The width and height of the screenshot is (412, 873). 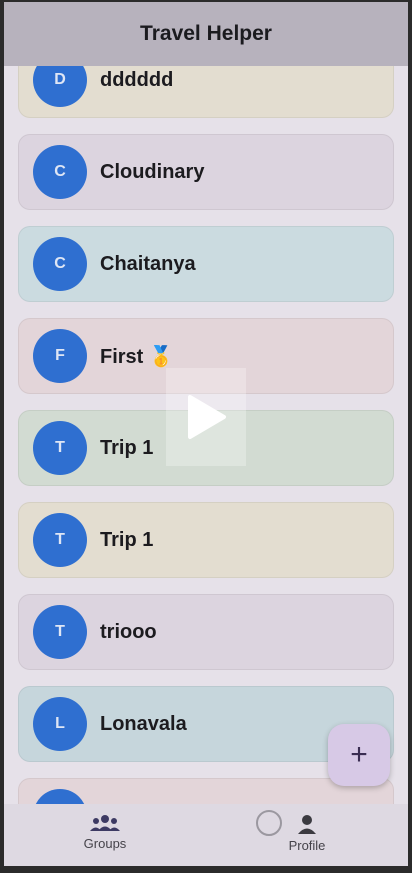 I want to click on loading-ring-icon, so click(x=269, y=823).